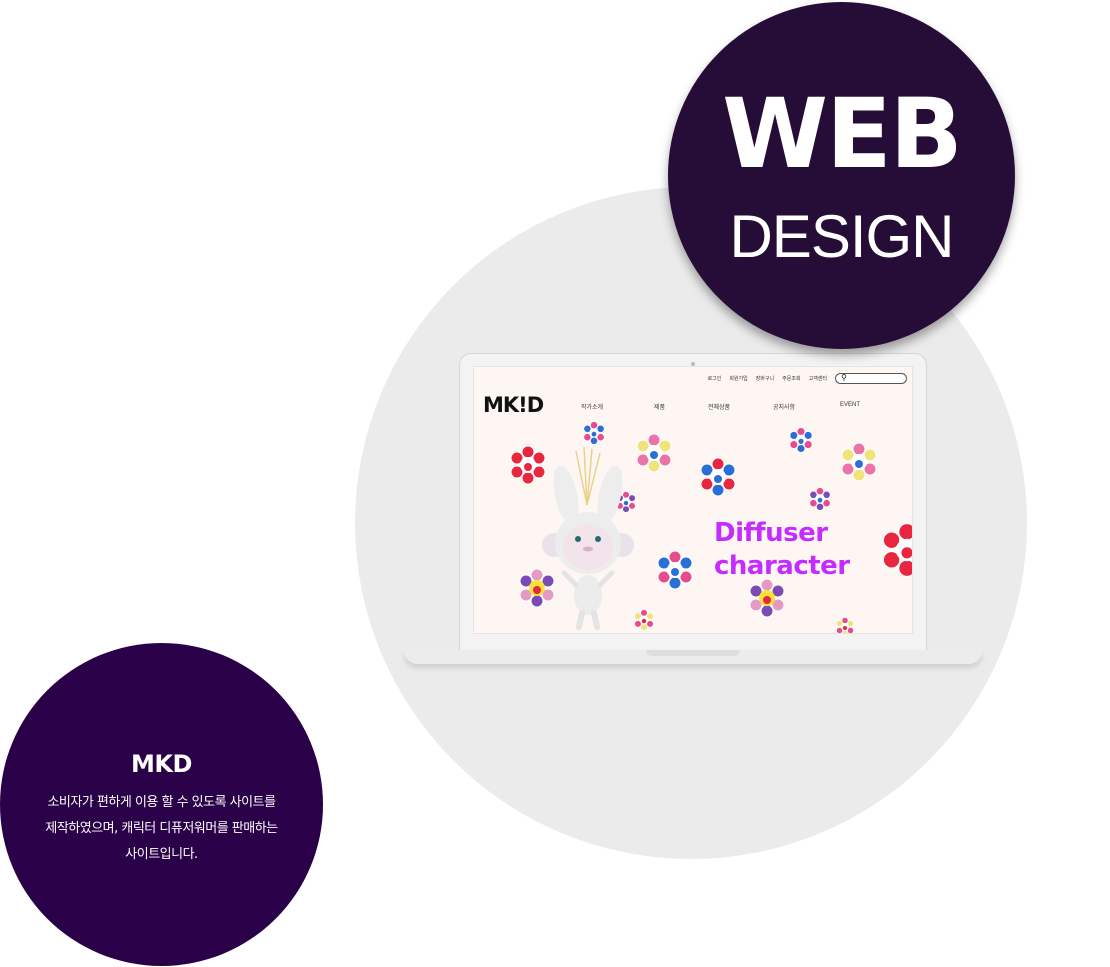  What do you see at coordinates (513, 405) in the screenshot?
I see `site-logo: MK!D` at bounding box center [513, 405].